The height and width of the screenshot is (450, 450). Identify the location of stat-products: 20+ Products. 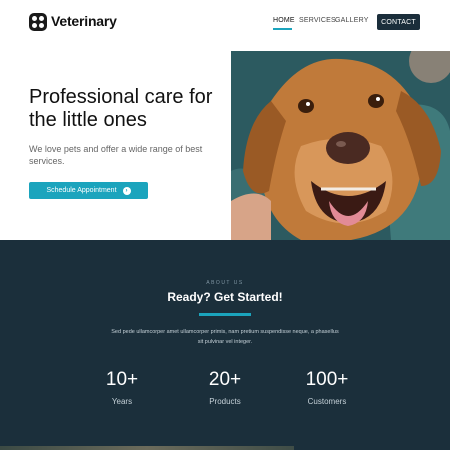
(225, 387).